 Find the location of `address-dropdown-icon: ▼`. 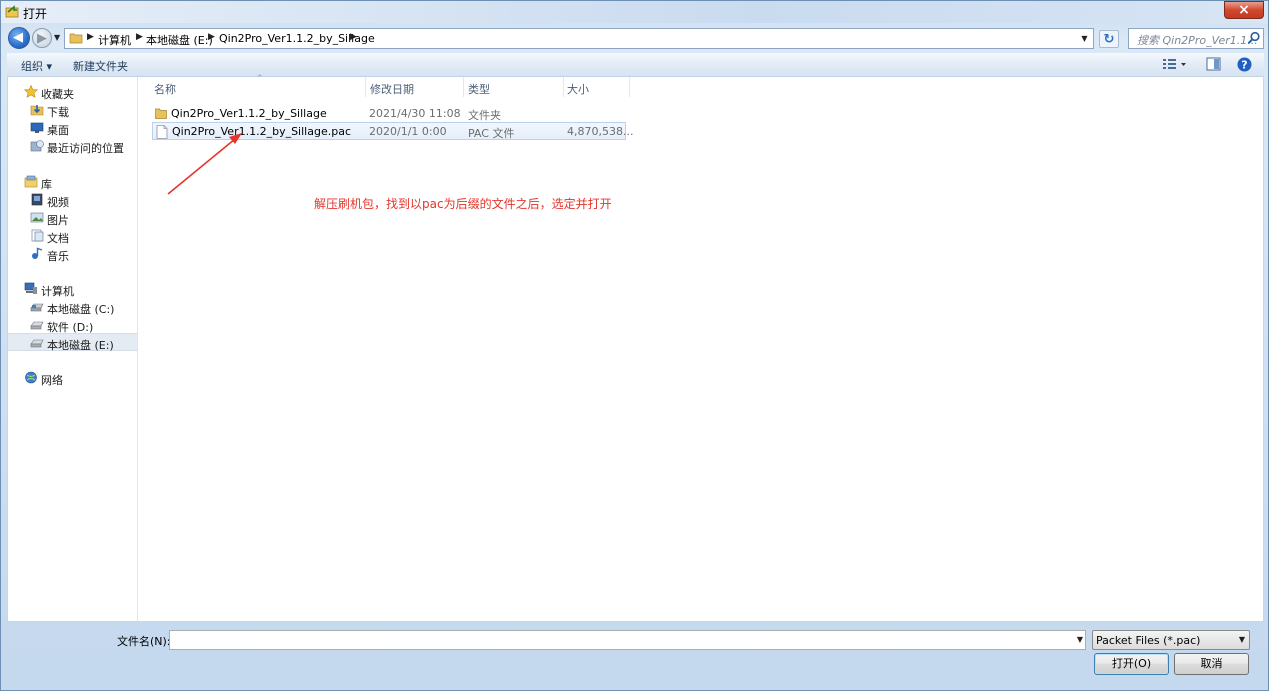

address-dropdown-icon: ▼ is located at coordinates (1084, 38).